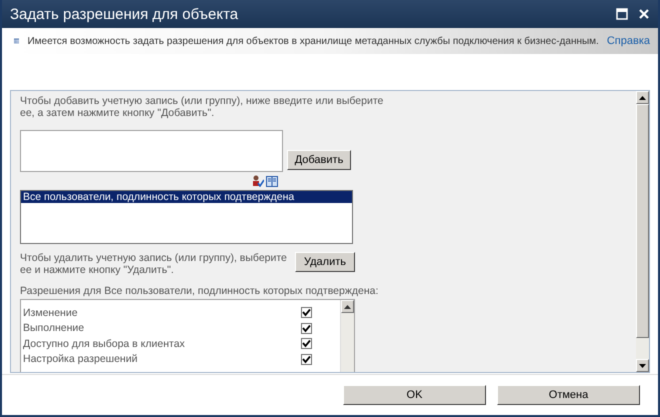 The height and width of the screenshot is (417, 660). Describe the element at coordinates (319, 160) in the screenshot. I see `add-button: Добавить` at that location.